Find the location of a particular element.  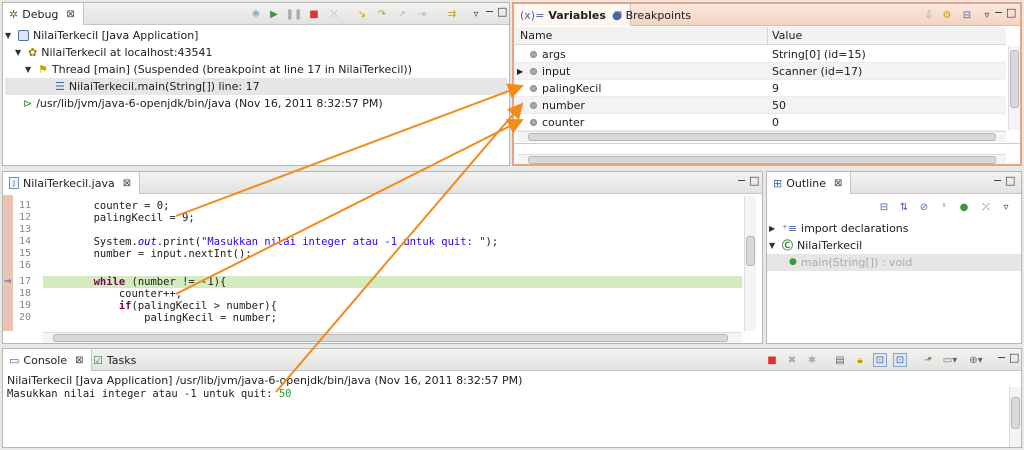

tree-item-vm: ▼ ✿ NilaiTerkecil at localhost:43541 is located at coordinates (114, 52).